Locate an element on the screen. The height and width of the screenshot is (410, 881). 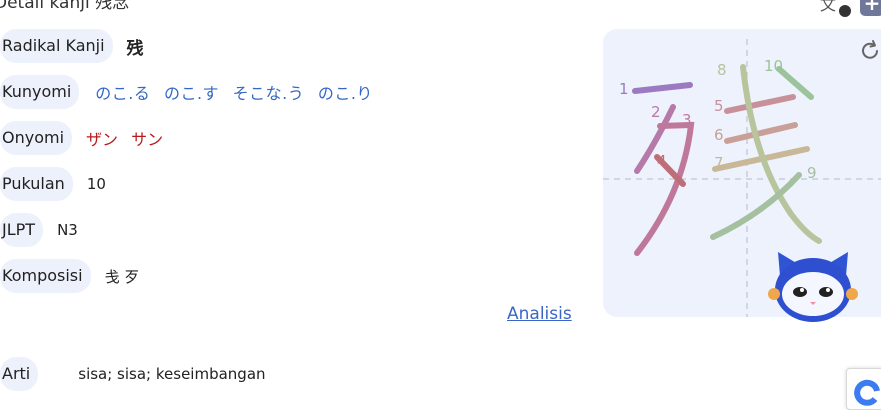
strokes-value: 10 is located at coordinates (96, 184).